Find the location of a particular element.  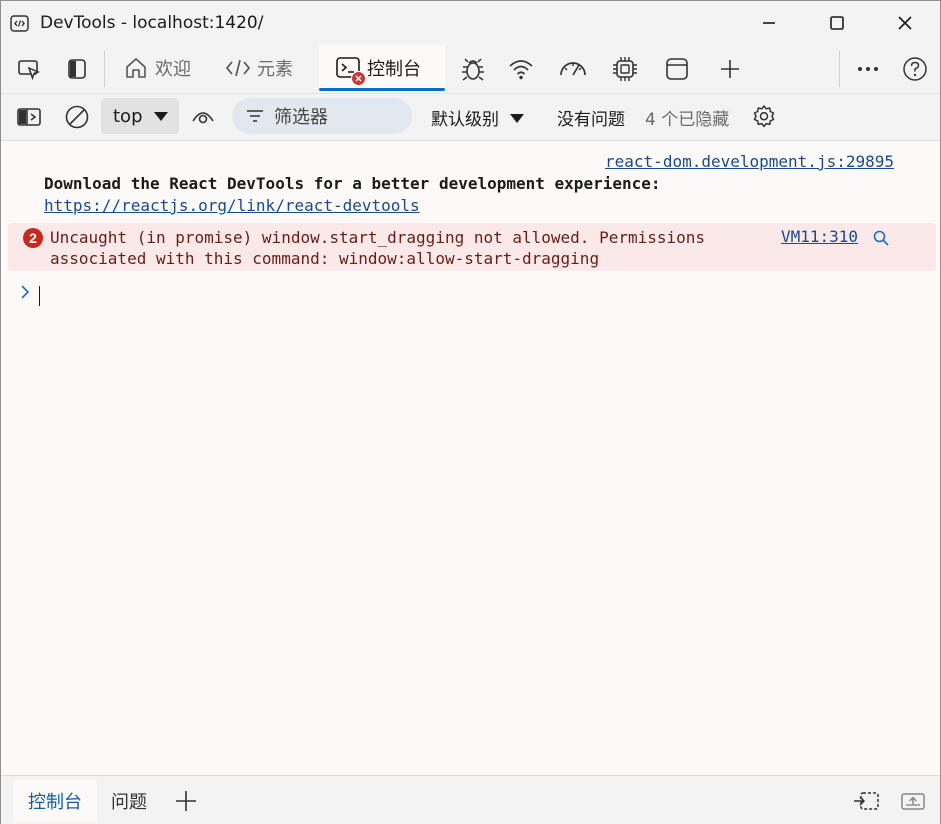

tab-elements: 元素 is located at coordinates (258, 68).